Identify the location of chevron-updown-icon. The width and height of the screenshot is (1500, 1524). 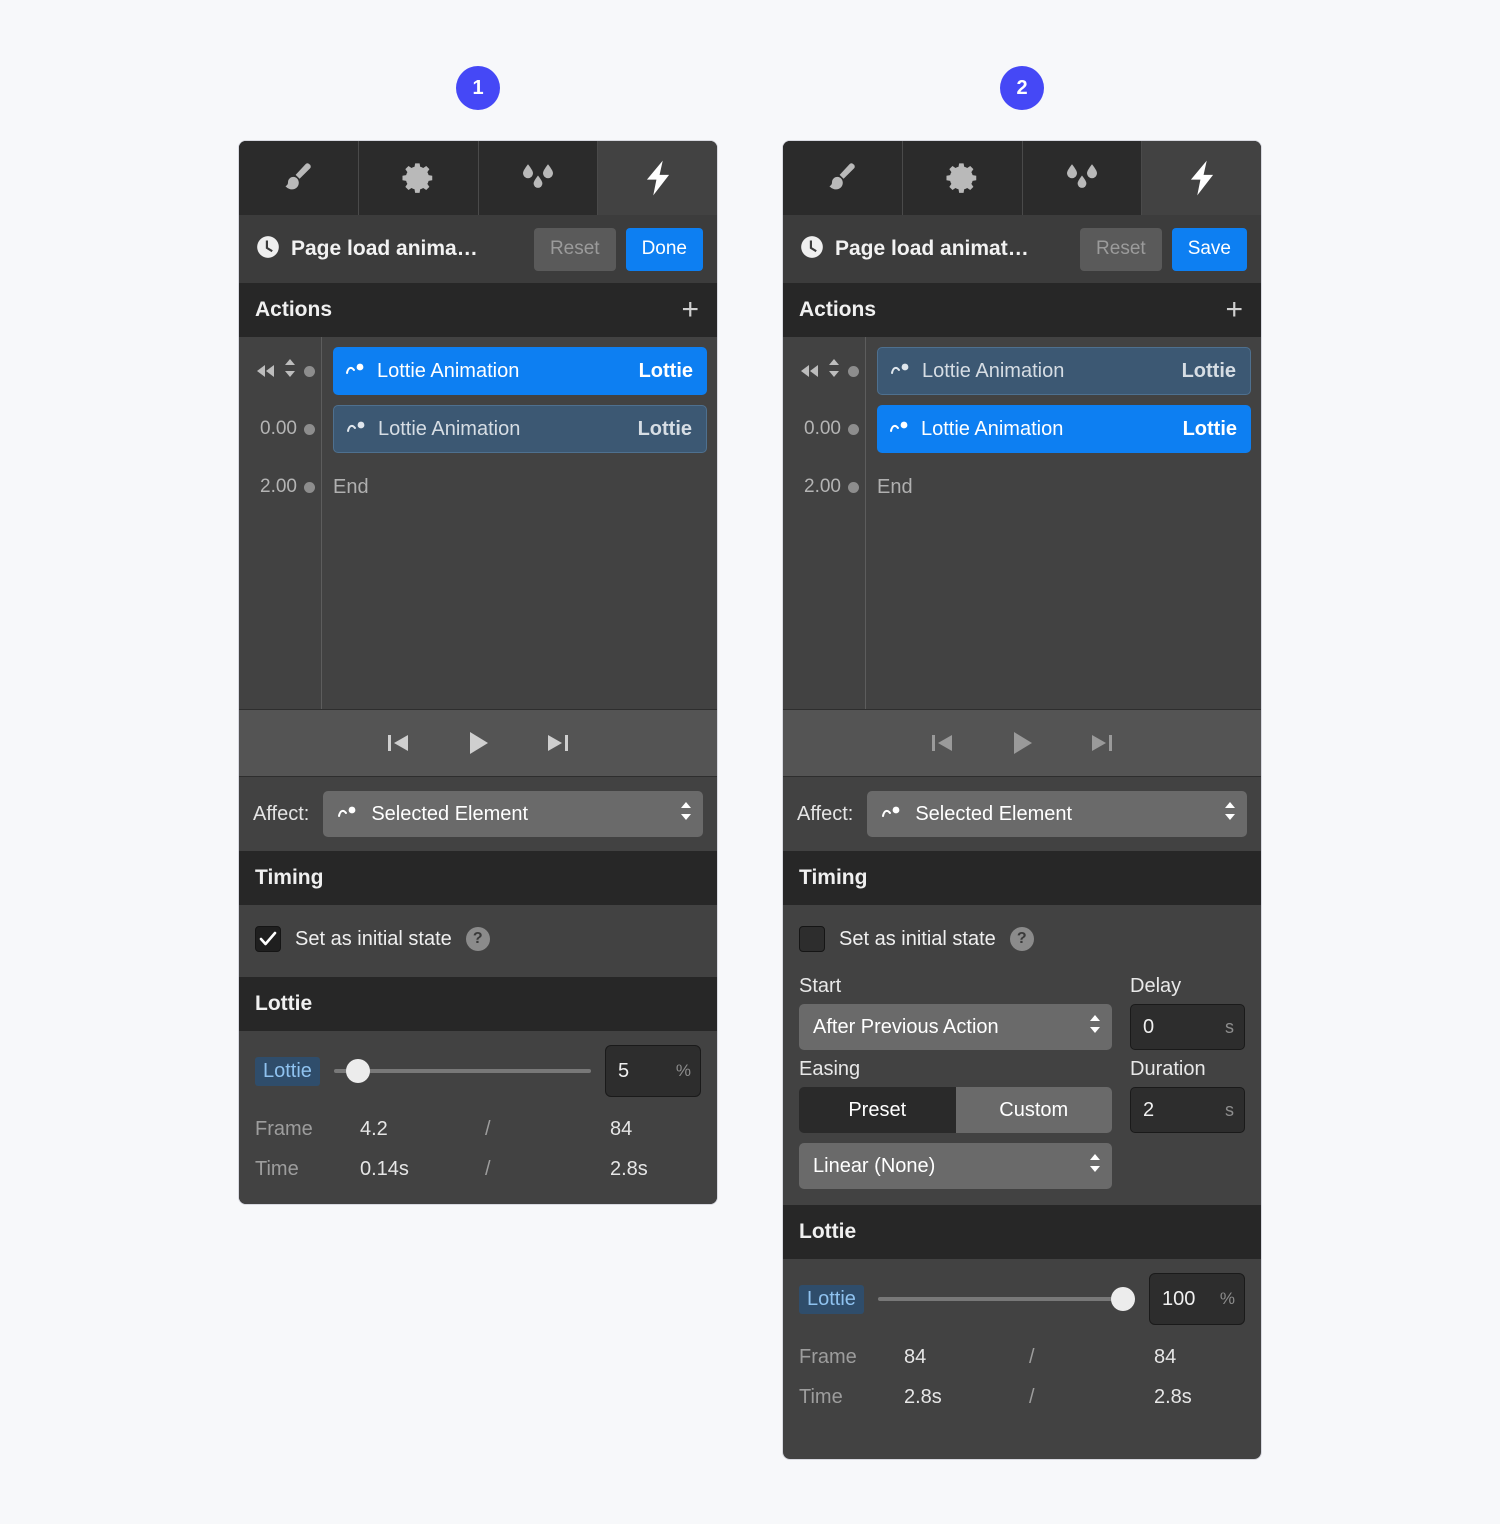
(1095, 1166).